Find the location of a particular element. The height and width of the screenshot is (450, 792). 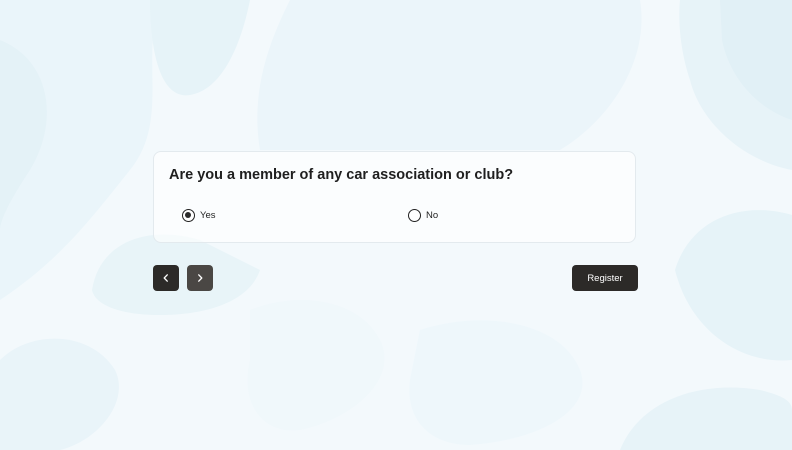

previous-button is located at coordinates (166, 278).